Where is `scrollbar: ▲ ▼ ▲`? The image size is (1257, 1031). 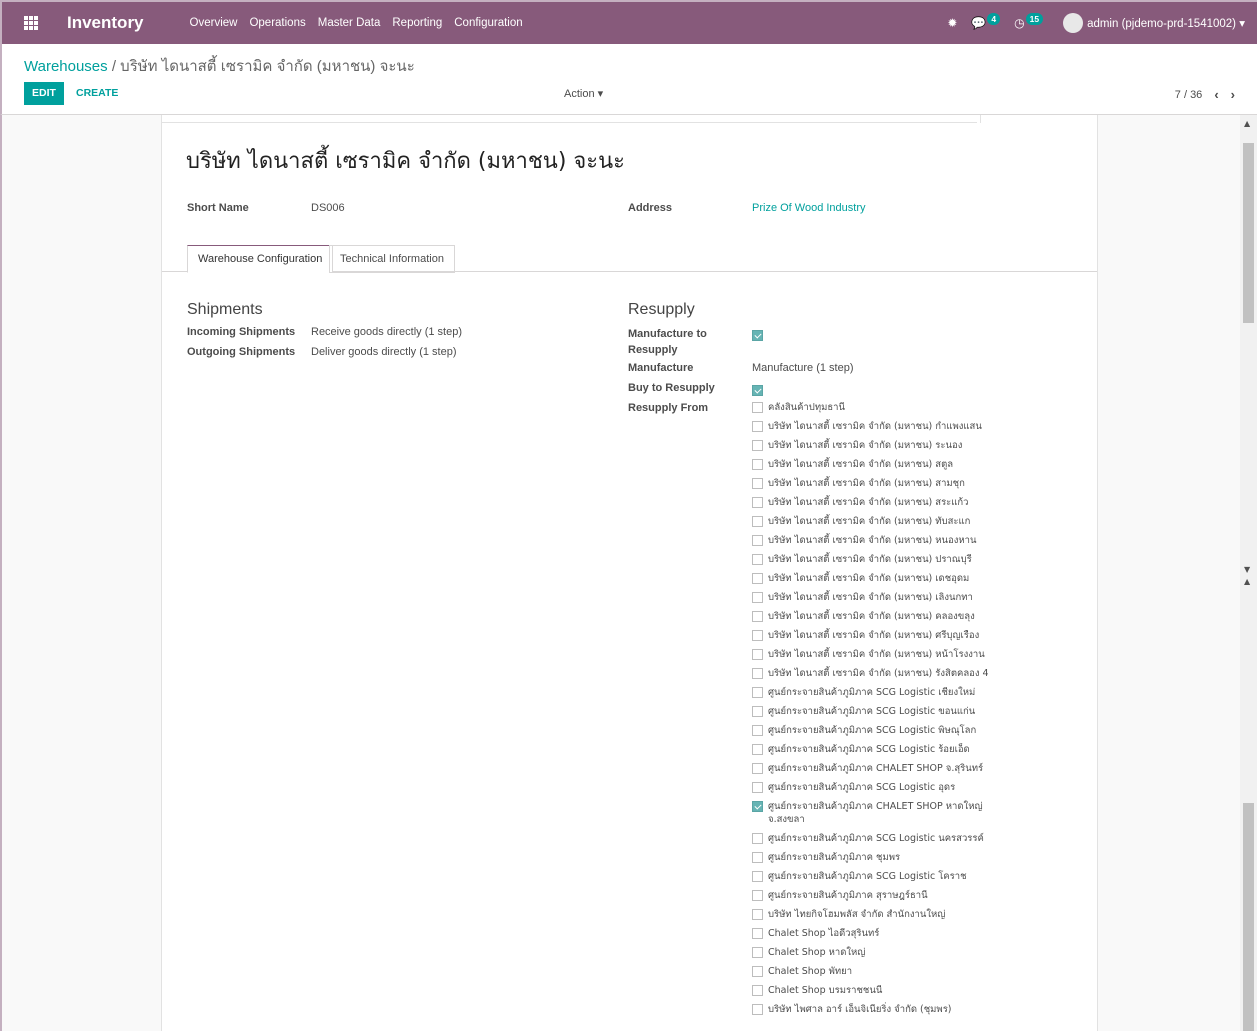
scrollbar: ▲ ▼ ▲ is located at coordinates (1248, 573).